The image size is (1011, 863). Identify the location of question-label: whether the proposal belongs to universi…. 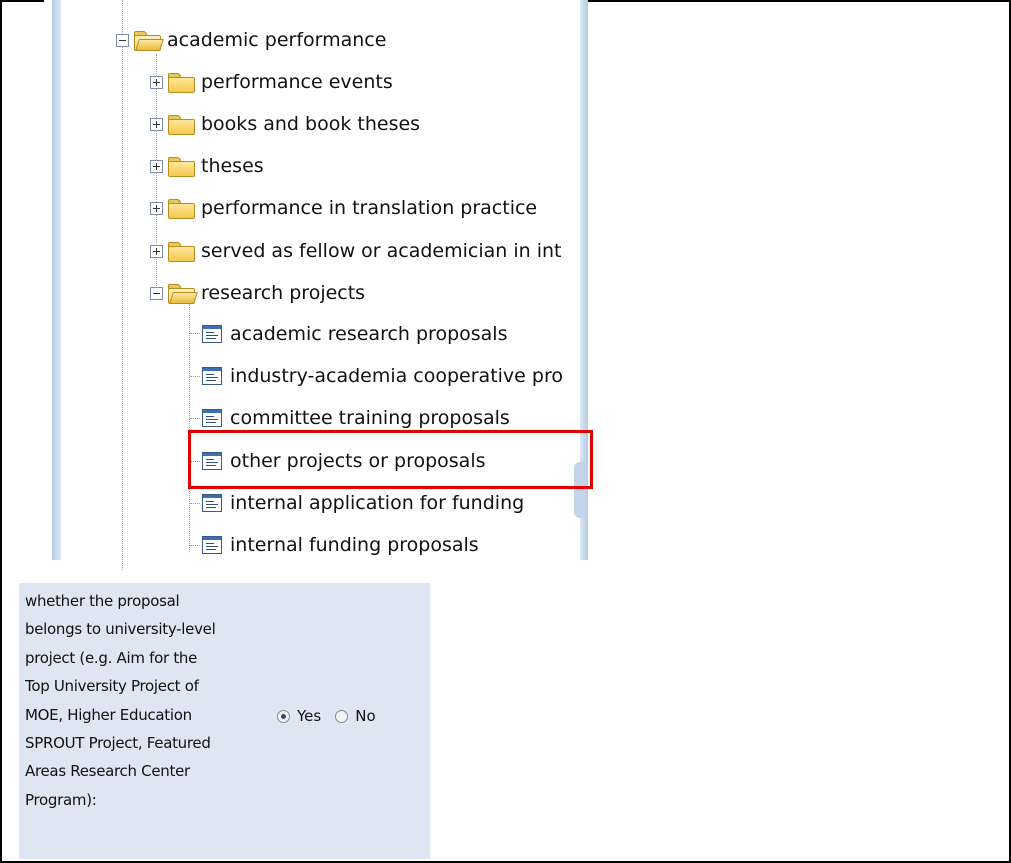
(147, 700).